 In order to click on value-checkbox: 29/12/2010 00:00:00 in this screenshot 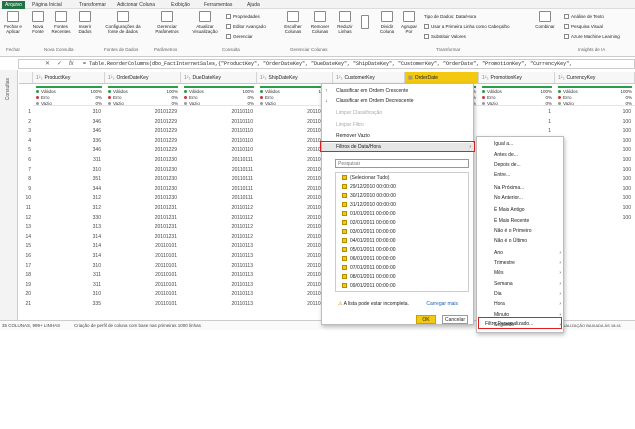, I will do `click(366, 187)`.